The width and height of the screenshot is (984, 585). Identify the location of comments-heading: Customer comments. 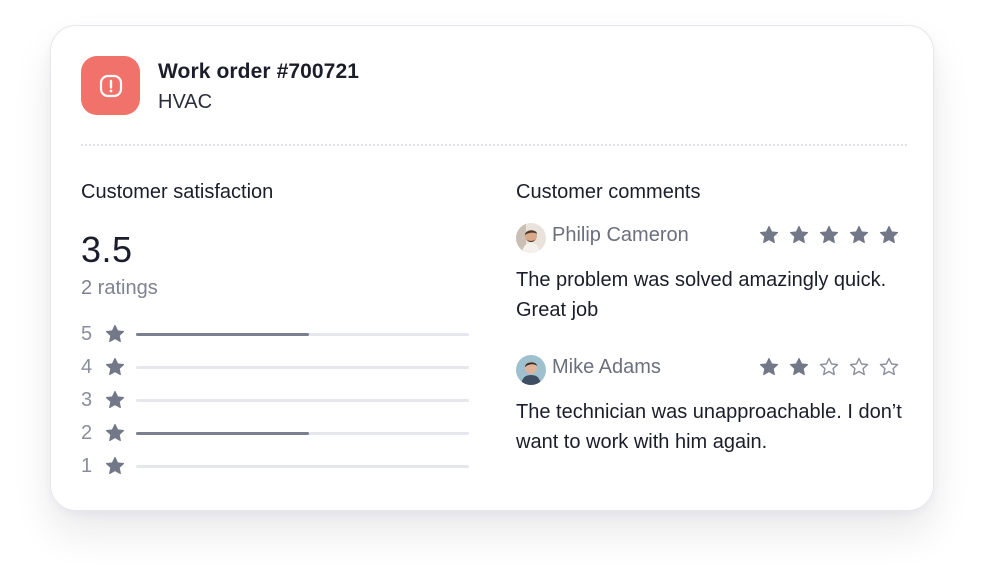
(608, 192).